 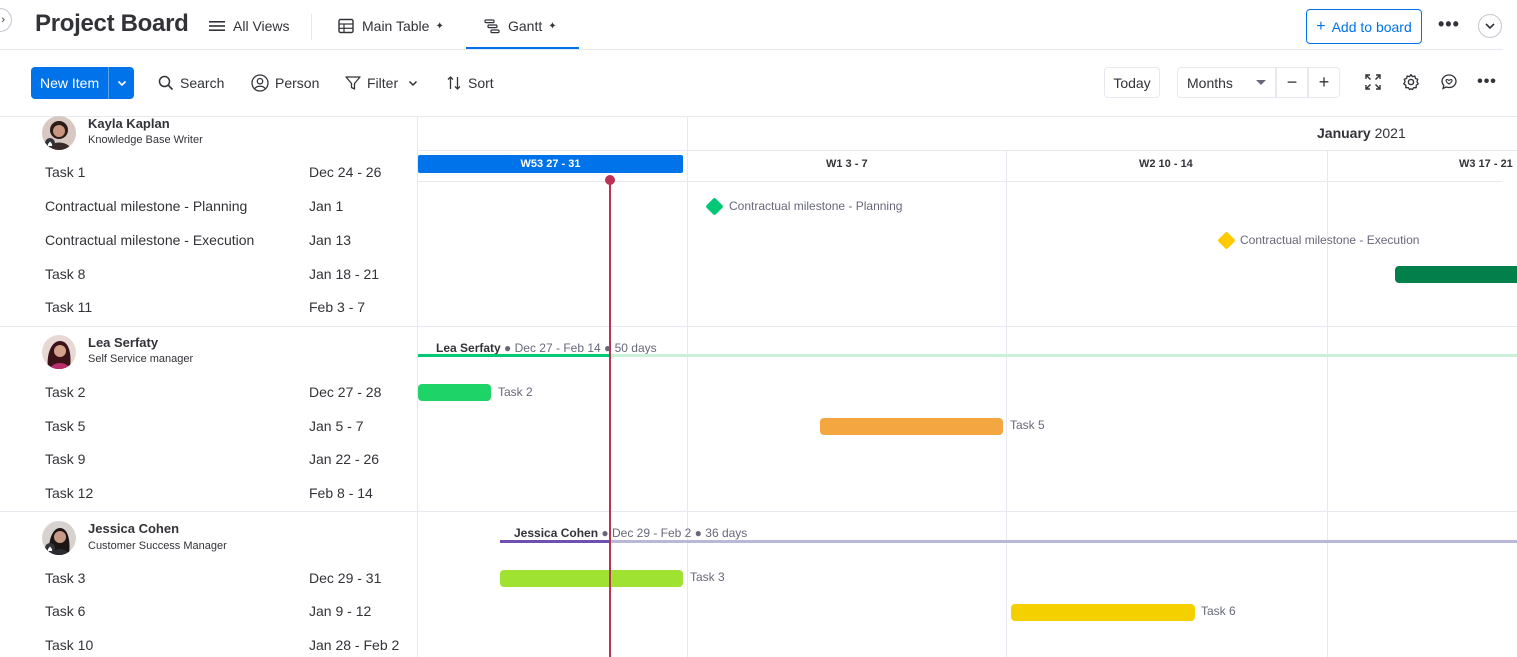 I want to click on gantt-bar-label: Task 3, so click(x=707, y=577).